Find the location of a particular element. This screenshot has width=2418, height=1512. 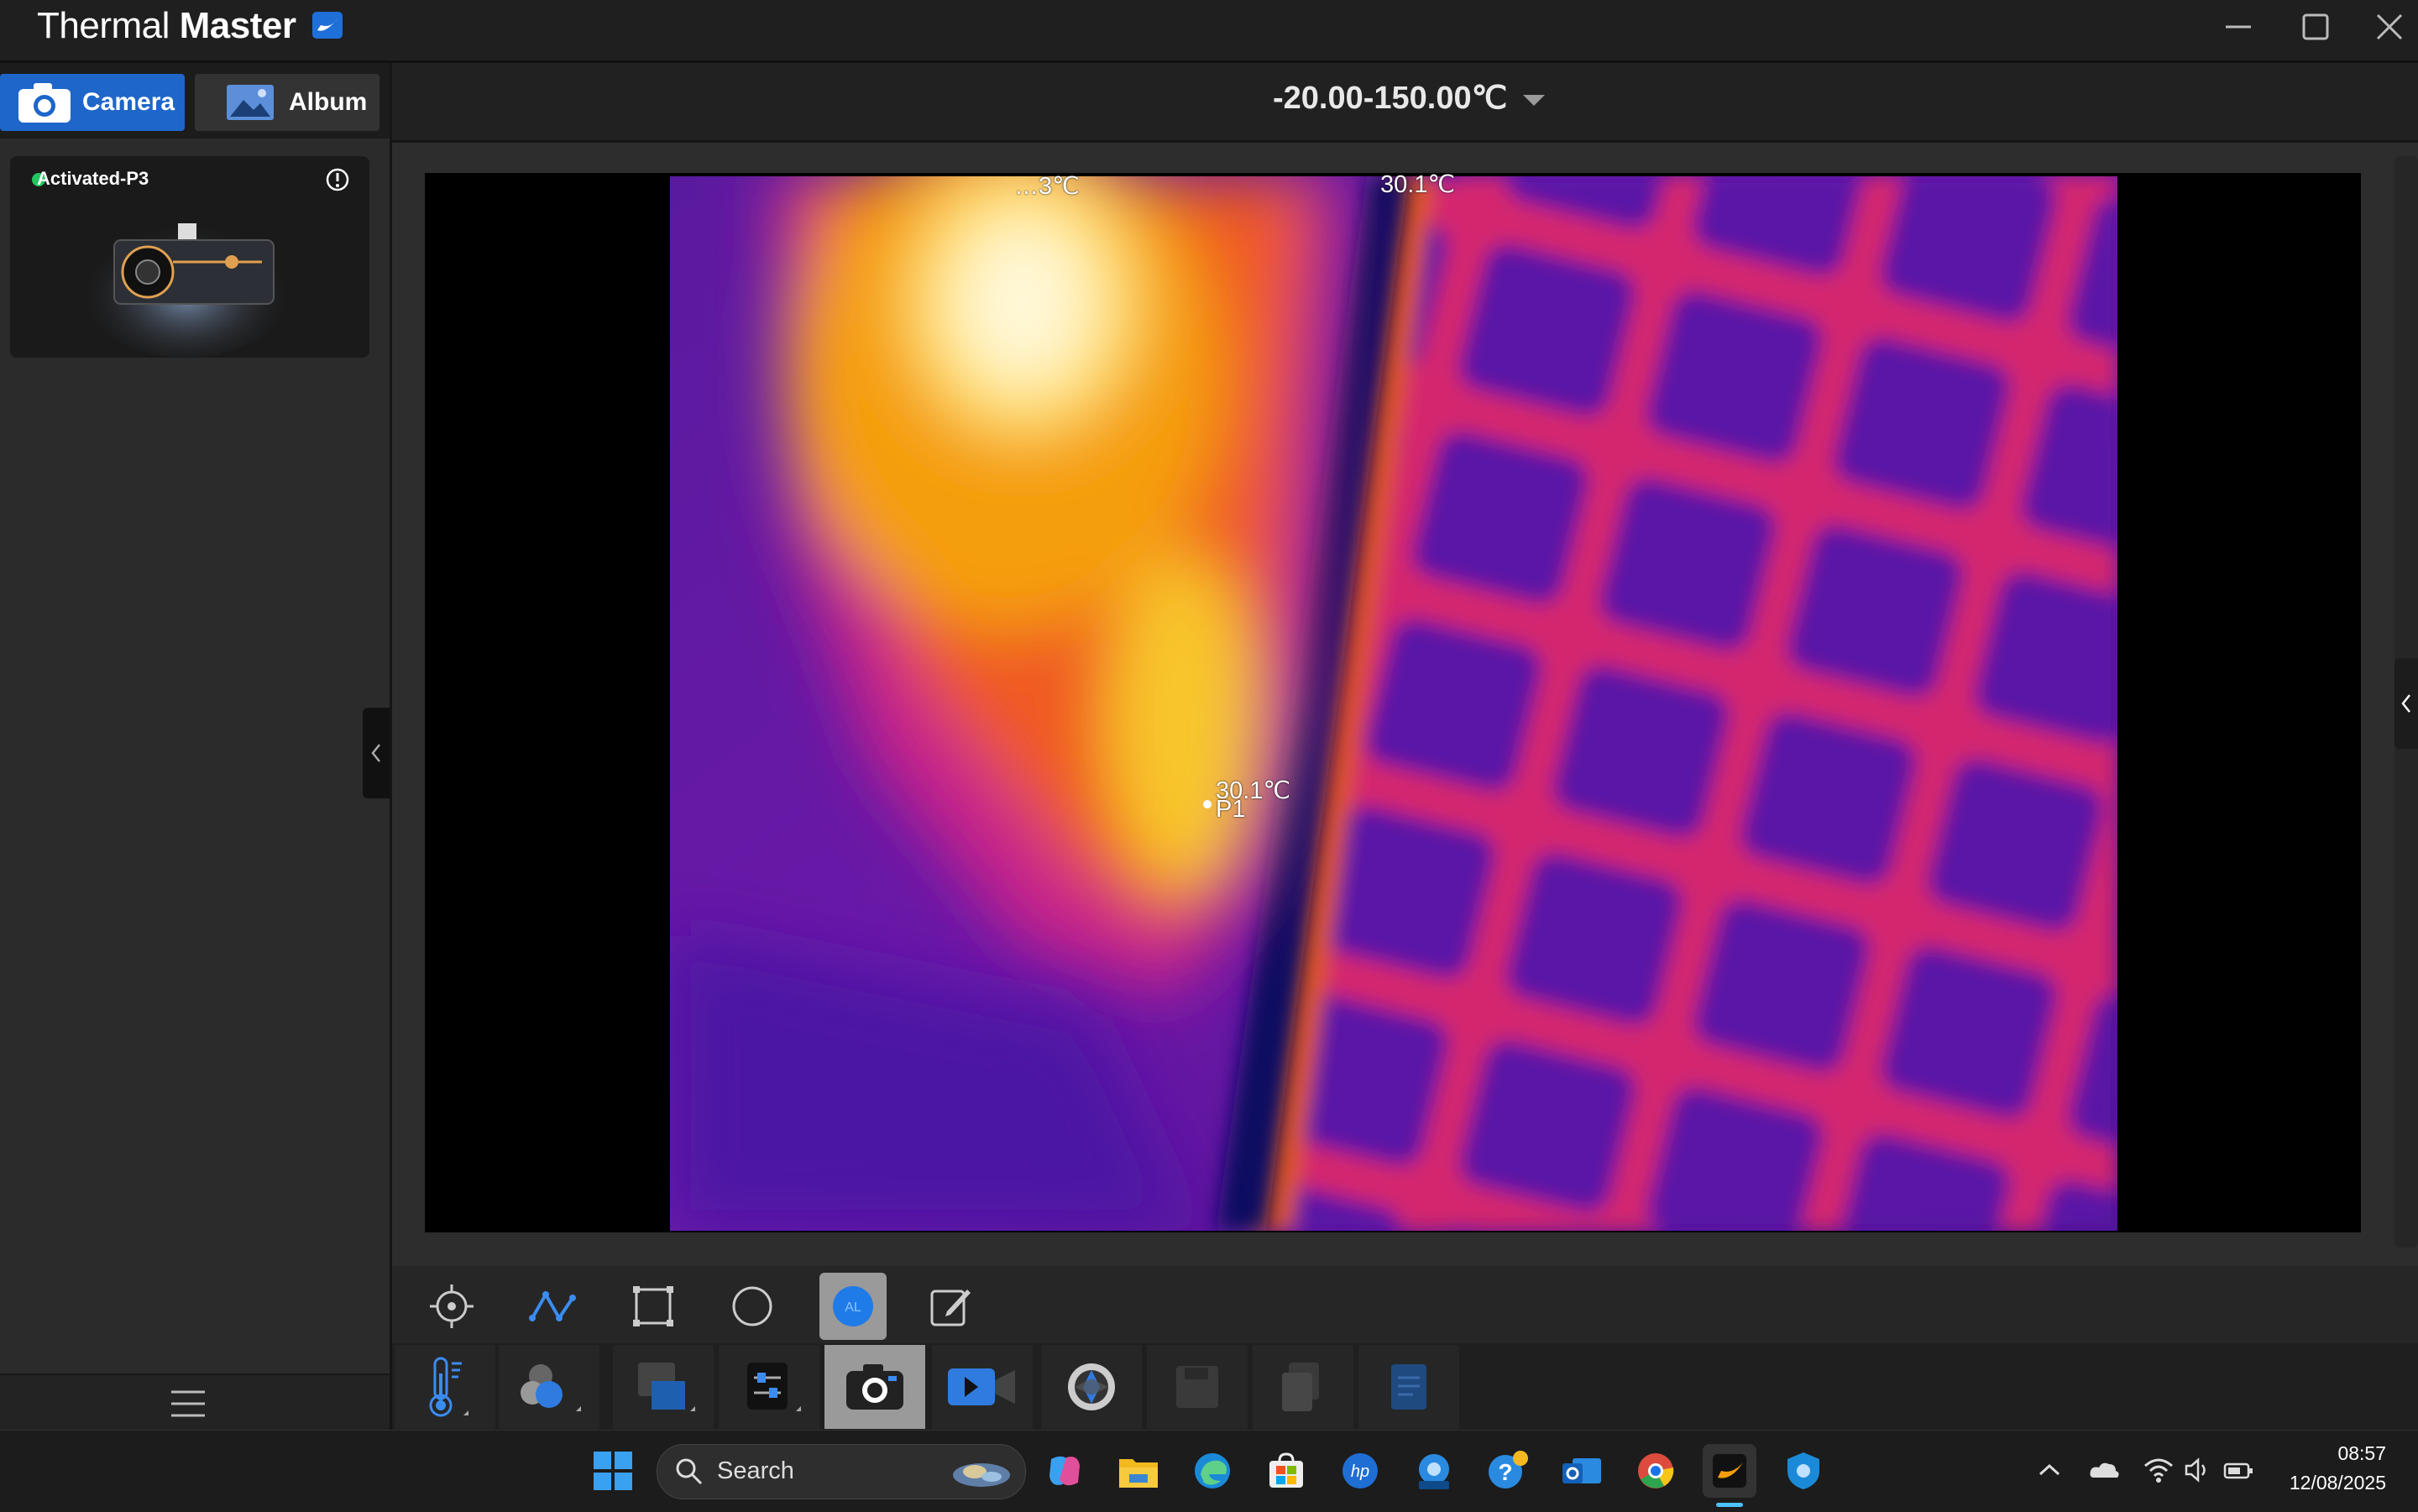

title-bar is located at coordinates (1209, 31).